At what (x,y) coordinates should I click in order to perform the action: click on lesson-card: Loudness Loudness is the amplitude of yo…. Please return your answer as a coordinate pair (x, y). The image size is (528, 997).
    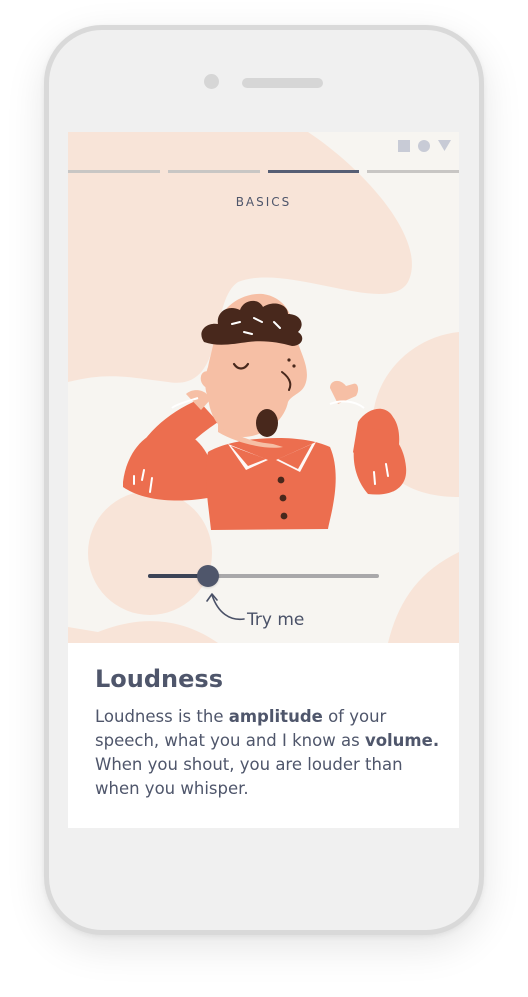
    Looking at the image, I should click on (263, 735).